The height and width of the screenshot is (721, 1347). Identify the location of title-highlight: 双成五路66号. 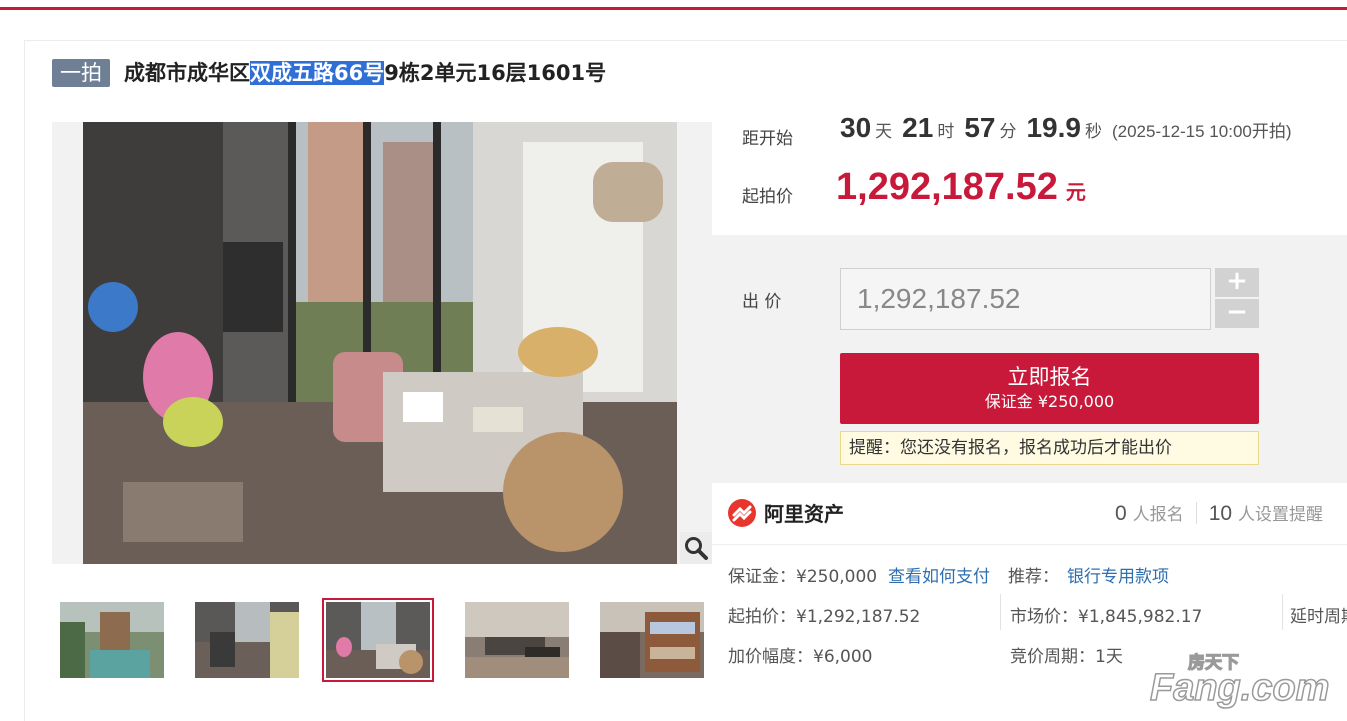
(317, 73).